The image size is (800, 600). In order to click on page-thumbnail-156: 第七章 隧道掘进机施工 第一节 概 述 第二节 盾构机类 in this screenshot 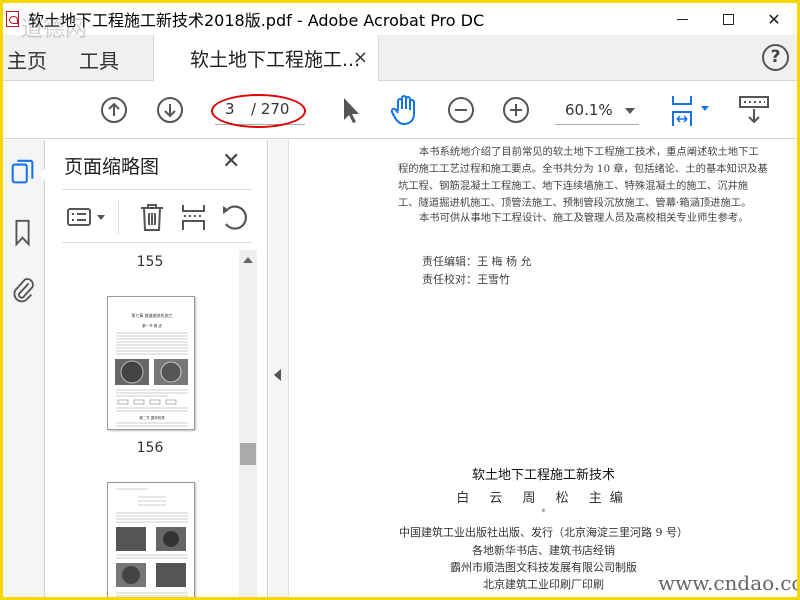, I will do `click(151, 363)`.